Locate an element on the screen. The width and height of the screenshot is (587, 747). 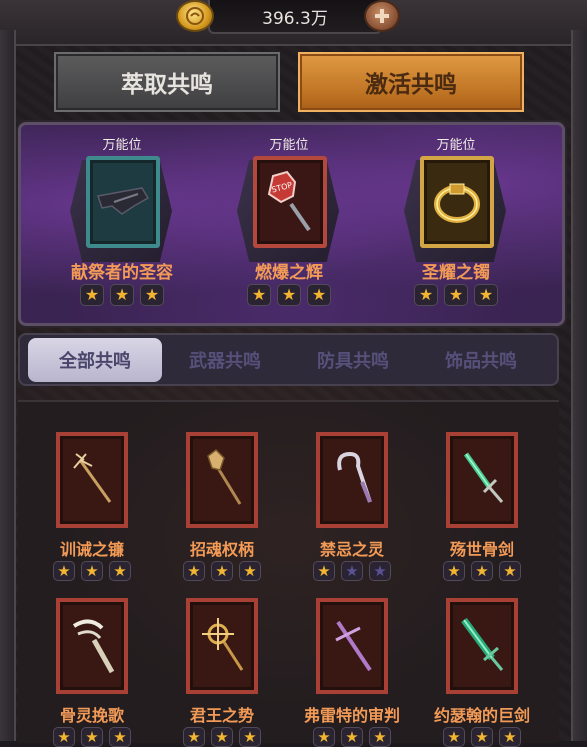
featured-item-frame: STOP is located at coordinates (290, 202).